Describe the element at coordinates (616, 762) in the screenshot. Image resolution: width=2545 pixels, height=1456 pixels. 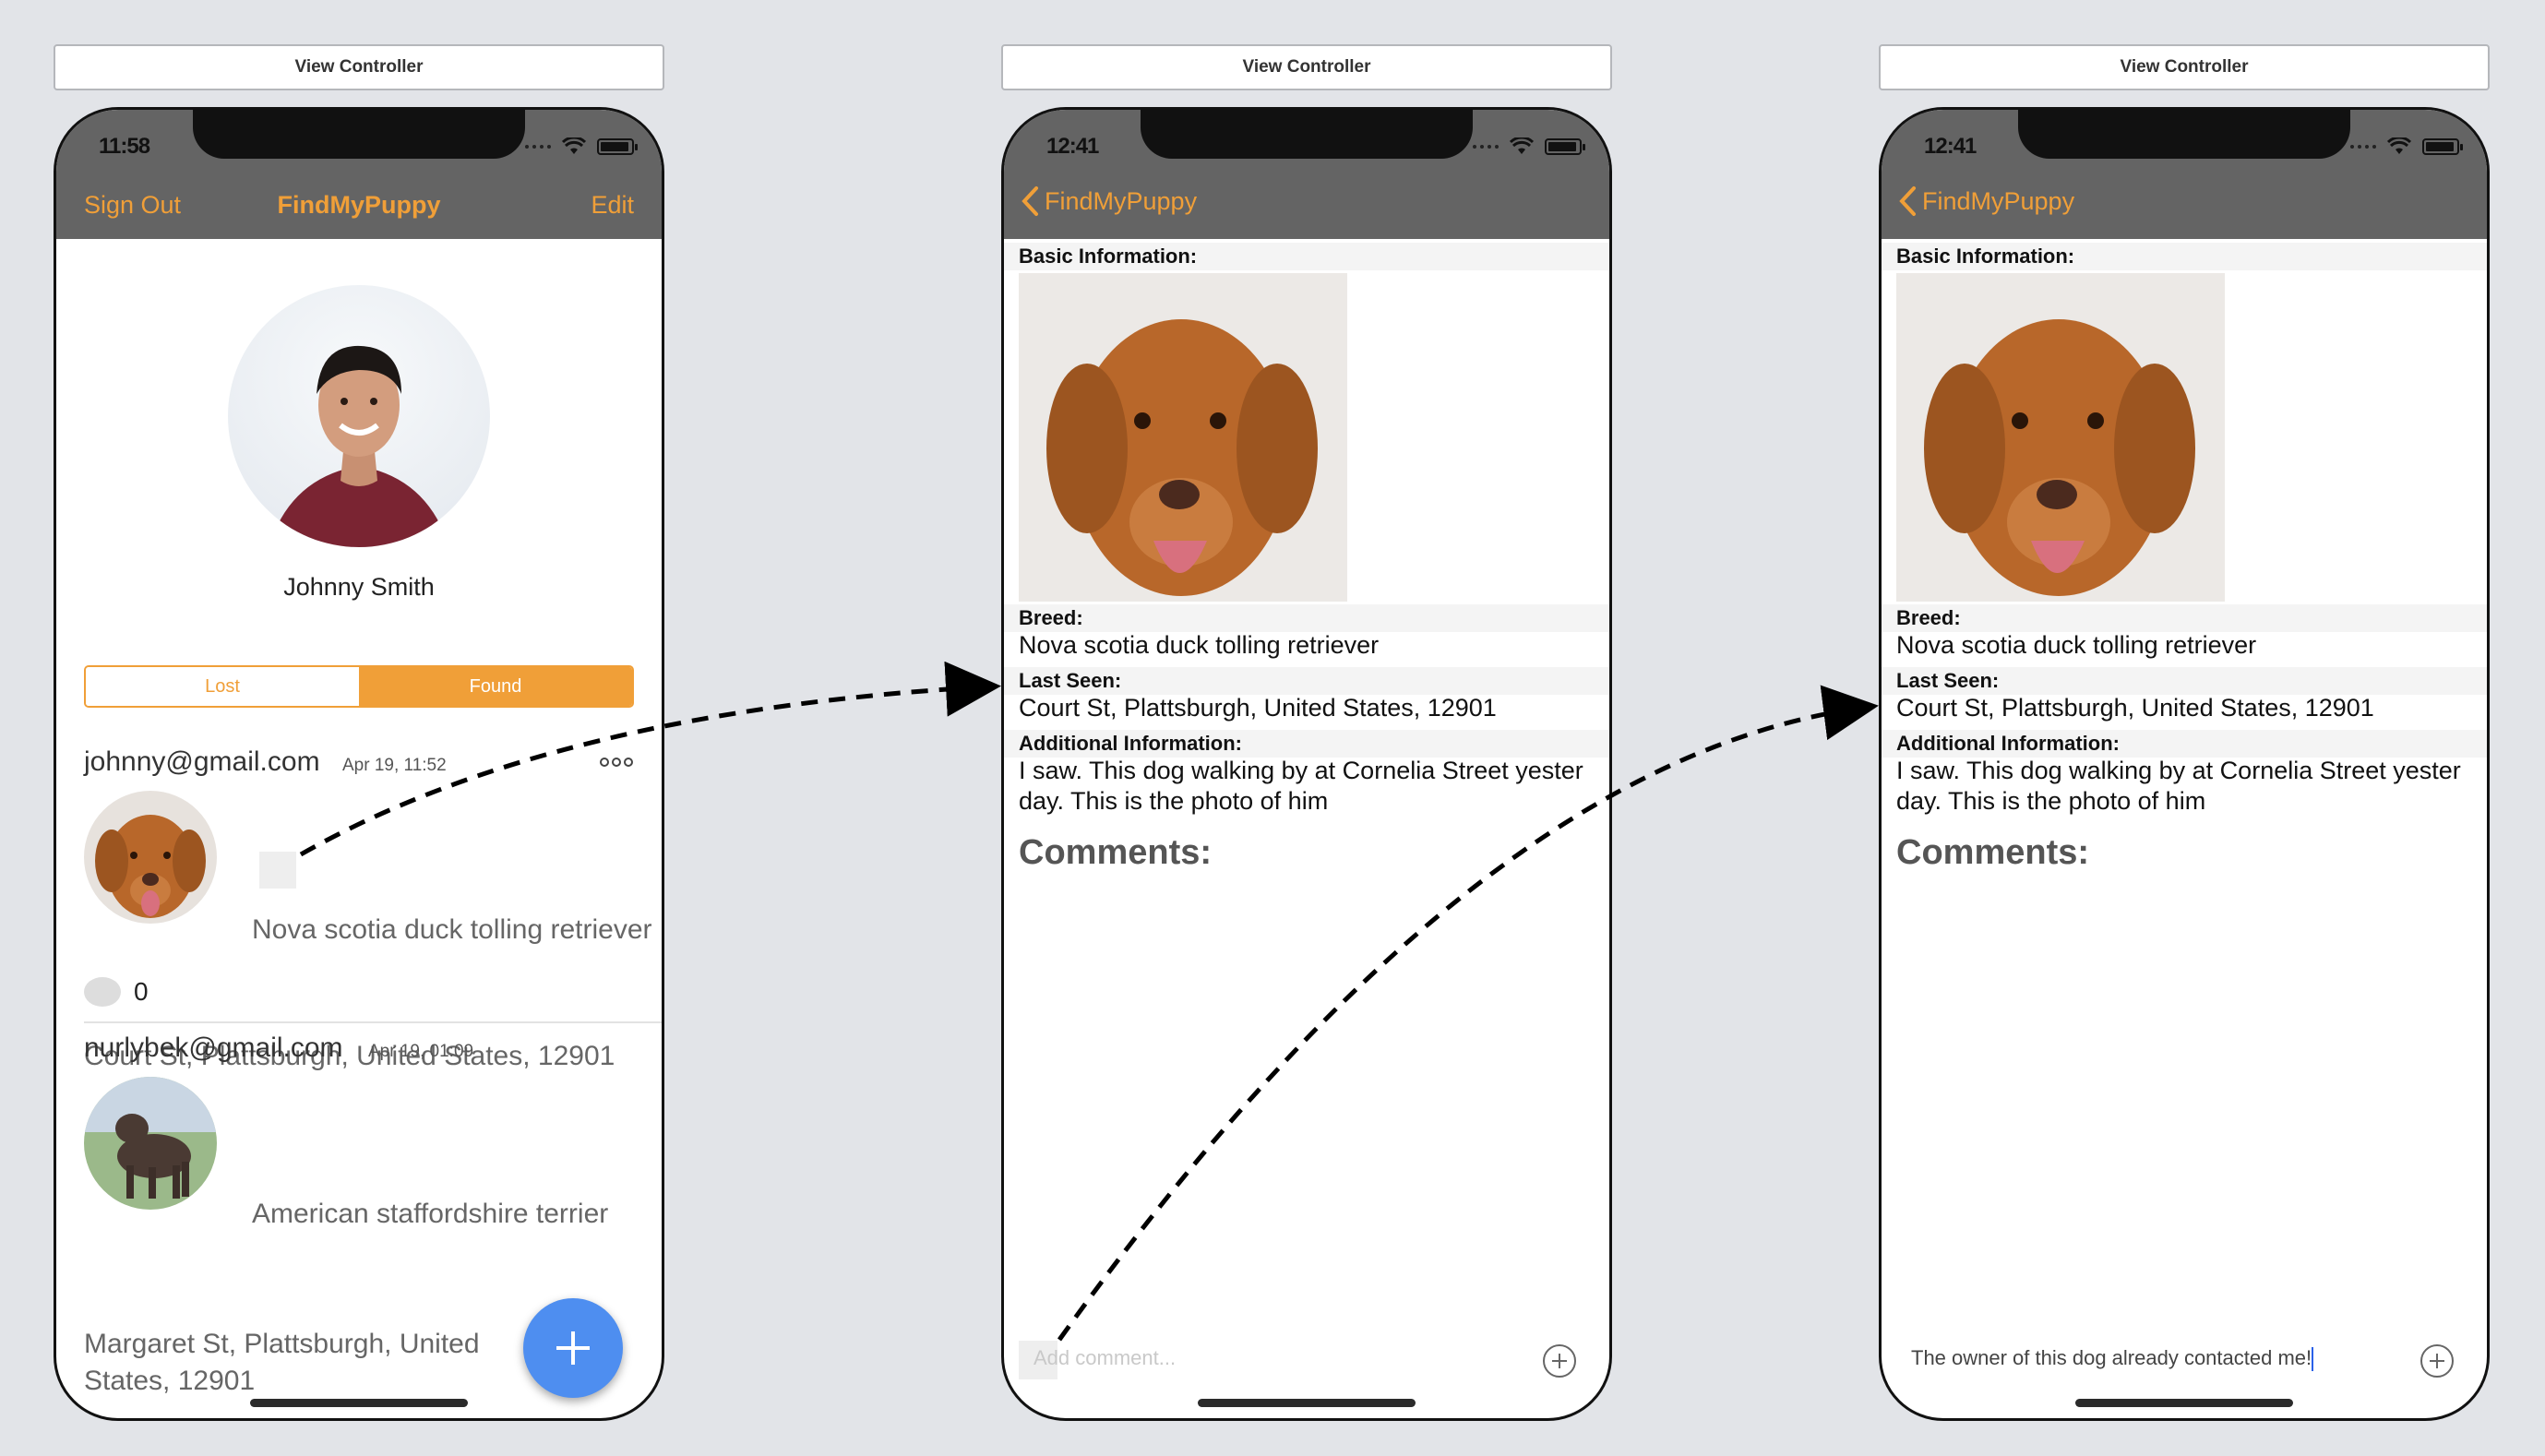
I see `more-options-icon` at that location.